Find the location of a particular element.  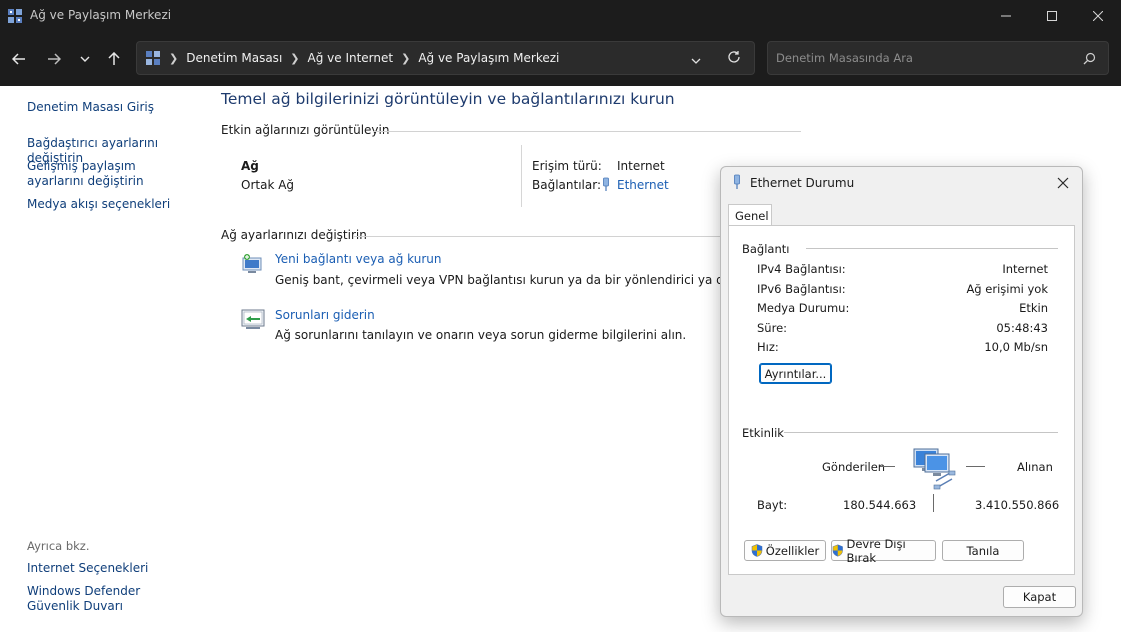

active-networks-heading: Etkin ağlarınızı görüntüleyin is located at coordinates (305, 130).